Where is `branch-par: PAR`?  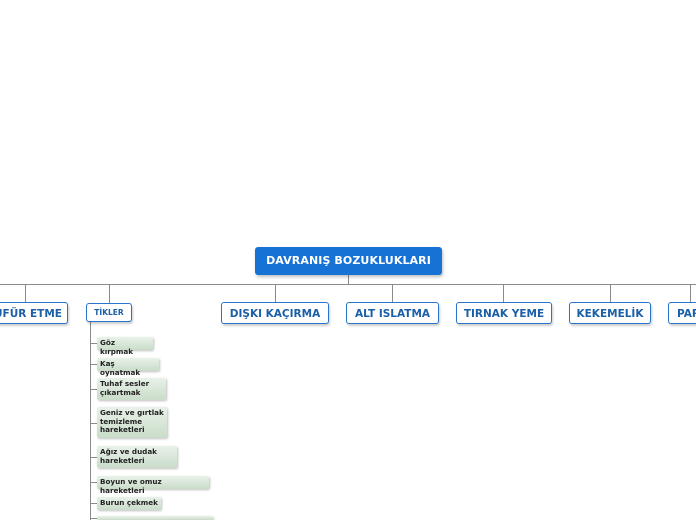 branch-par: PAR is located at coordinates (682, 313).